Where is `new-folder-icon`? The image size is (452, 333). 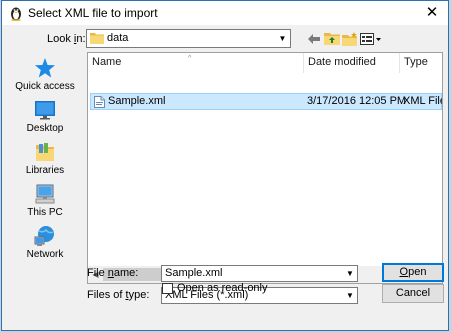 new-folder-icon is located at coordinates (349, 39).